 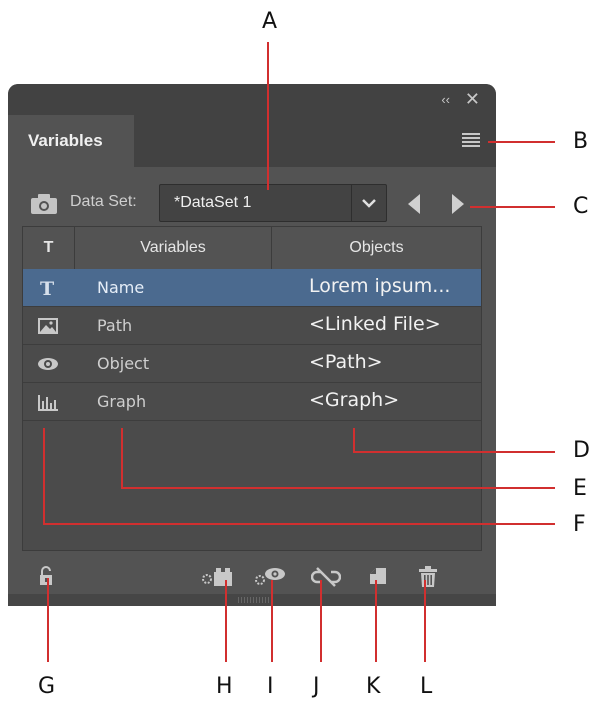 I want to click on callout-line-e, so click(x=338, y=458).